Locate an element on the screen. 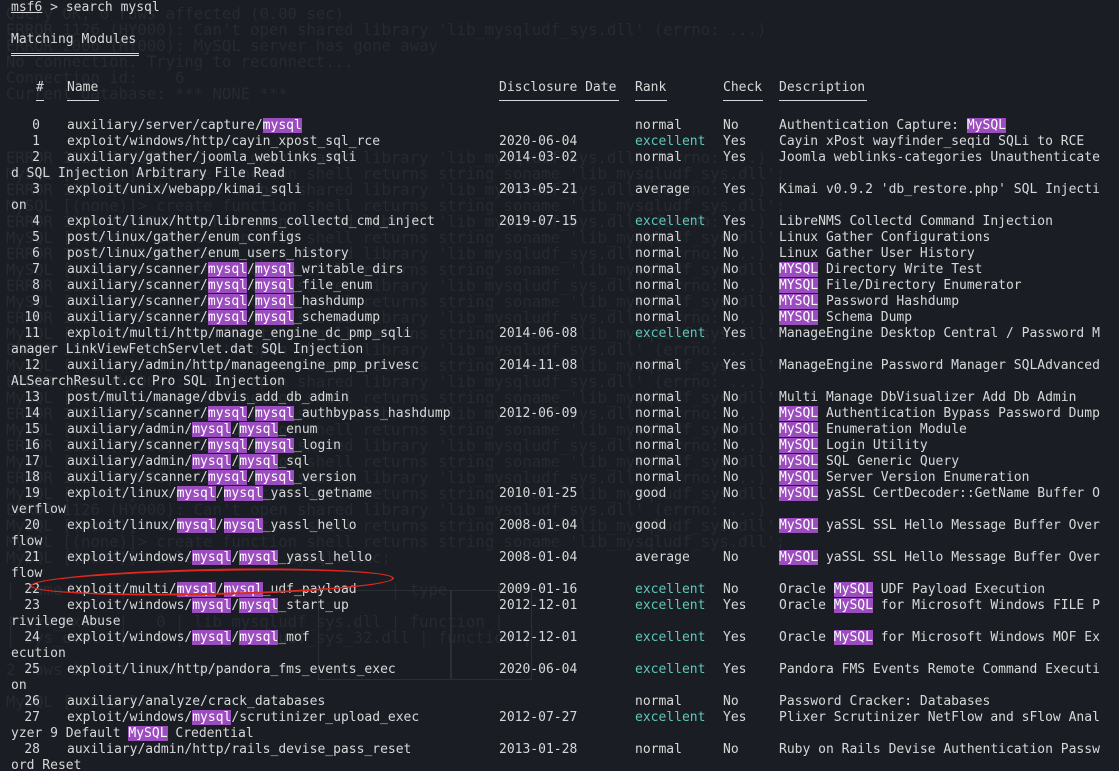  text-segment: yaSSL CertDecoder::GetName Buffer O is located at coordinates (959, 493).